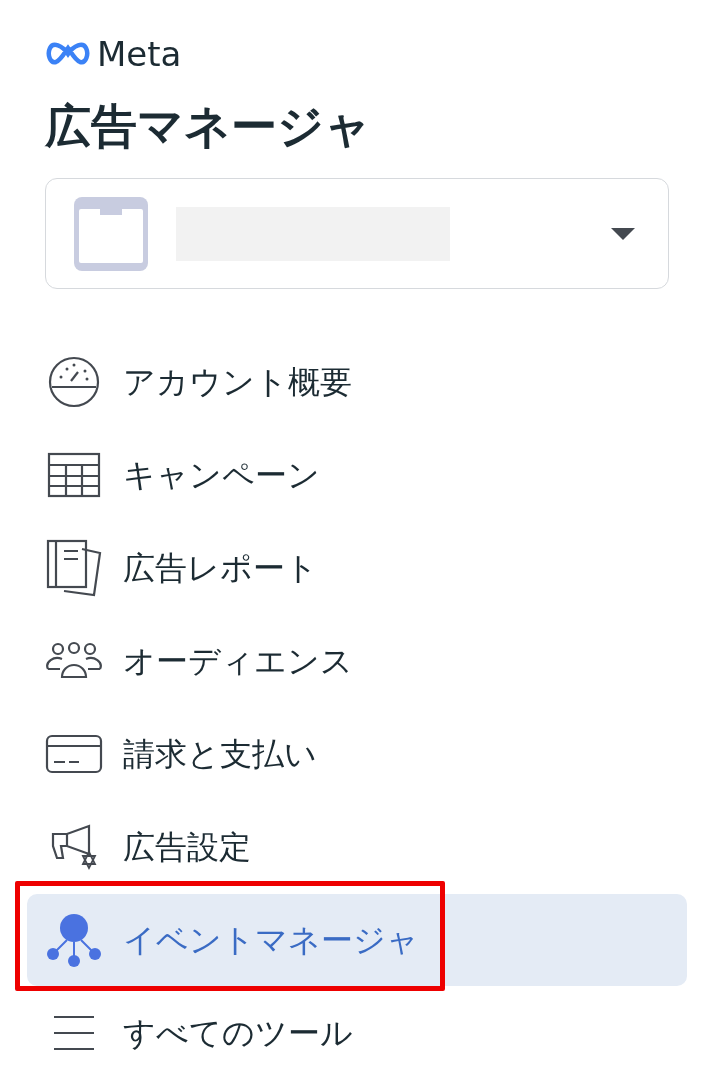  I want to click on briefcase-icon, so click(111, 233).